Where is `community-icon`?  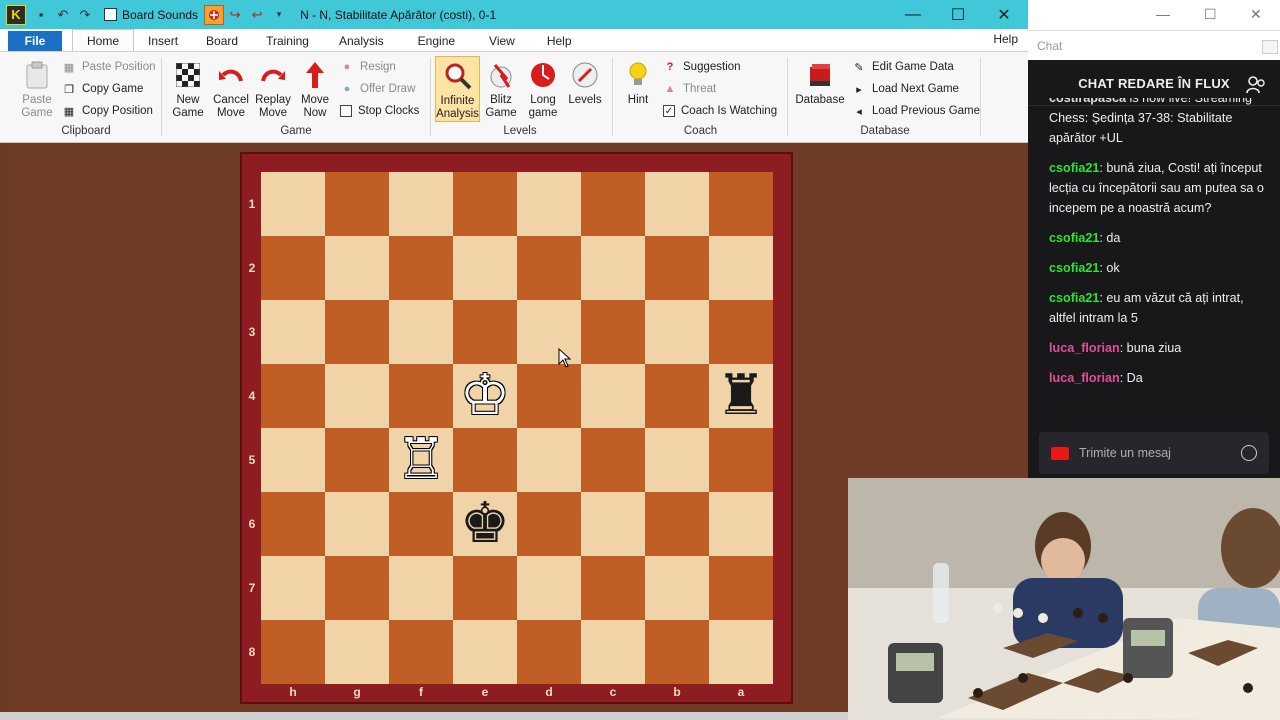
community-icon is located at coordinates (1256, 85).